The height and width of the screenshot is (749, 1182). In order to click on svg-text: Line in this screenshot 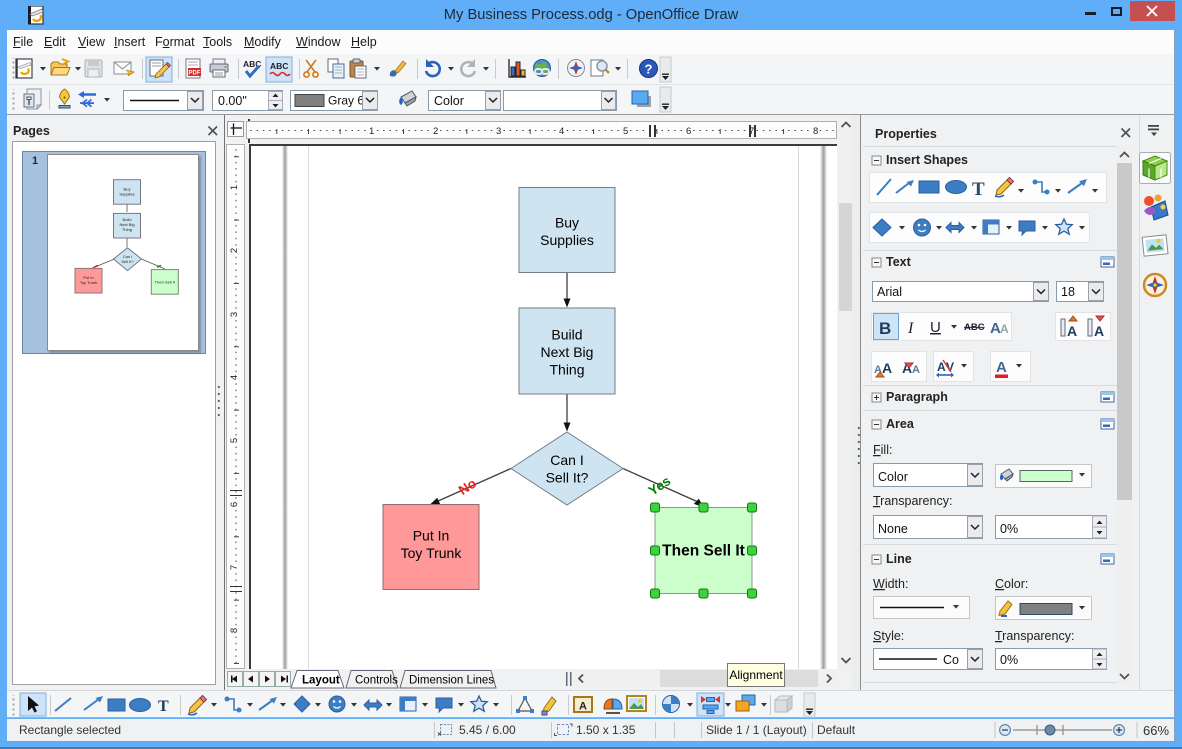, I will do `click(899, 559)`.